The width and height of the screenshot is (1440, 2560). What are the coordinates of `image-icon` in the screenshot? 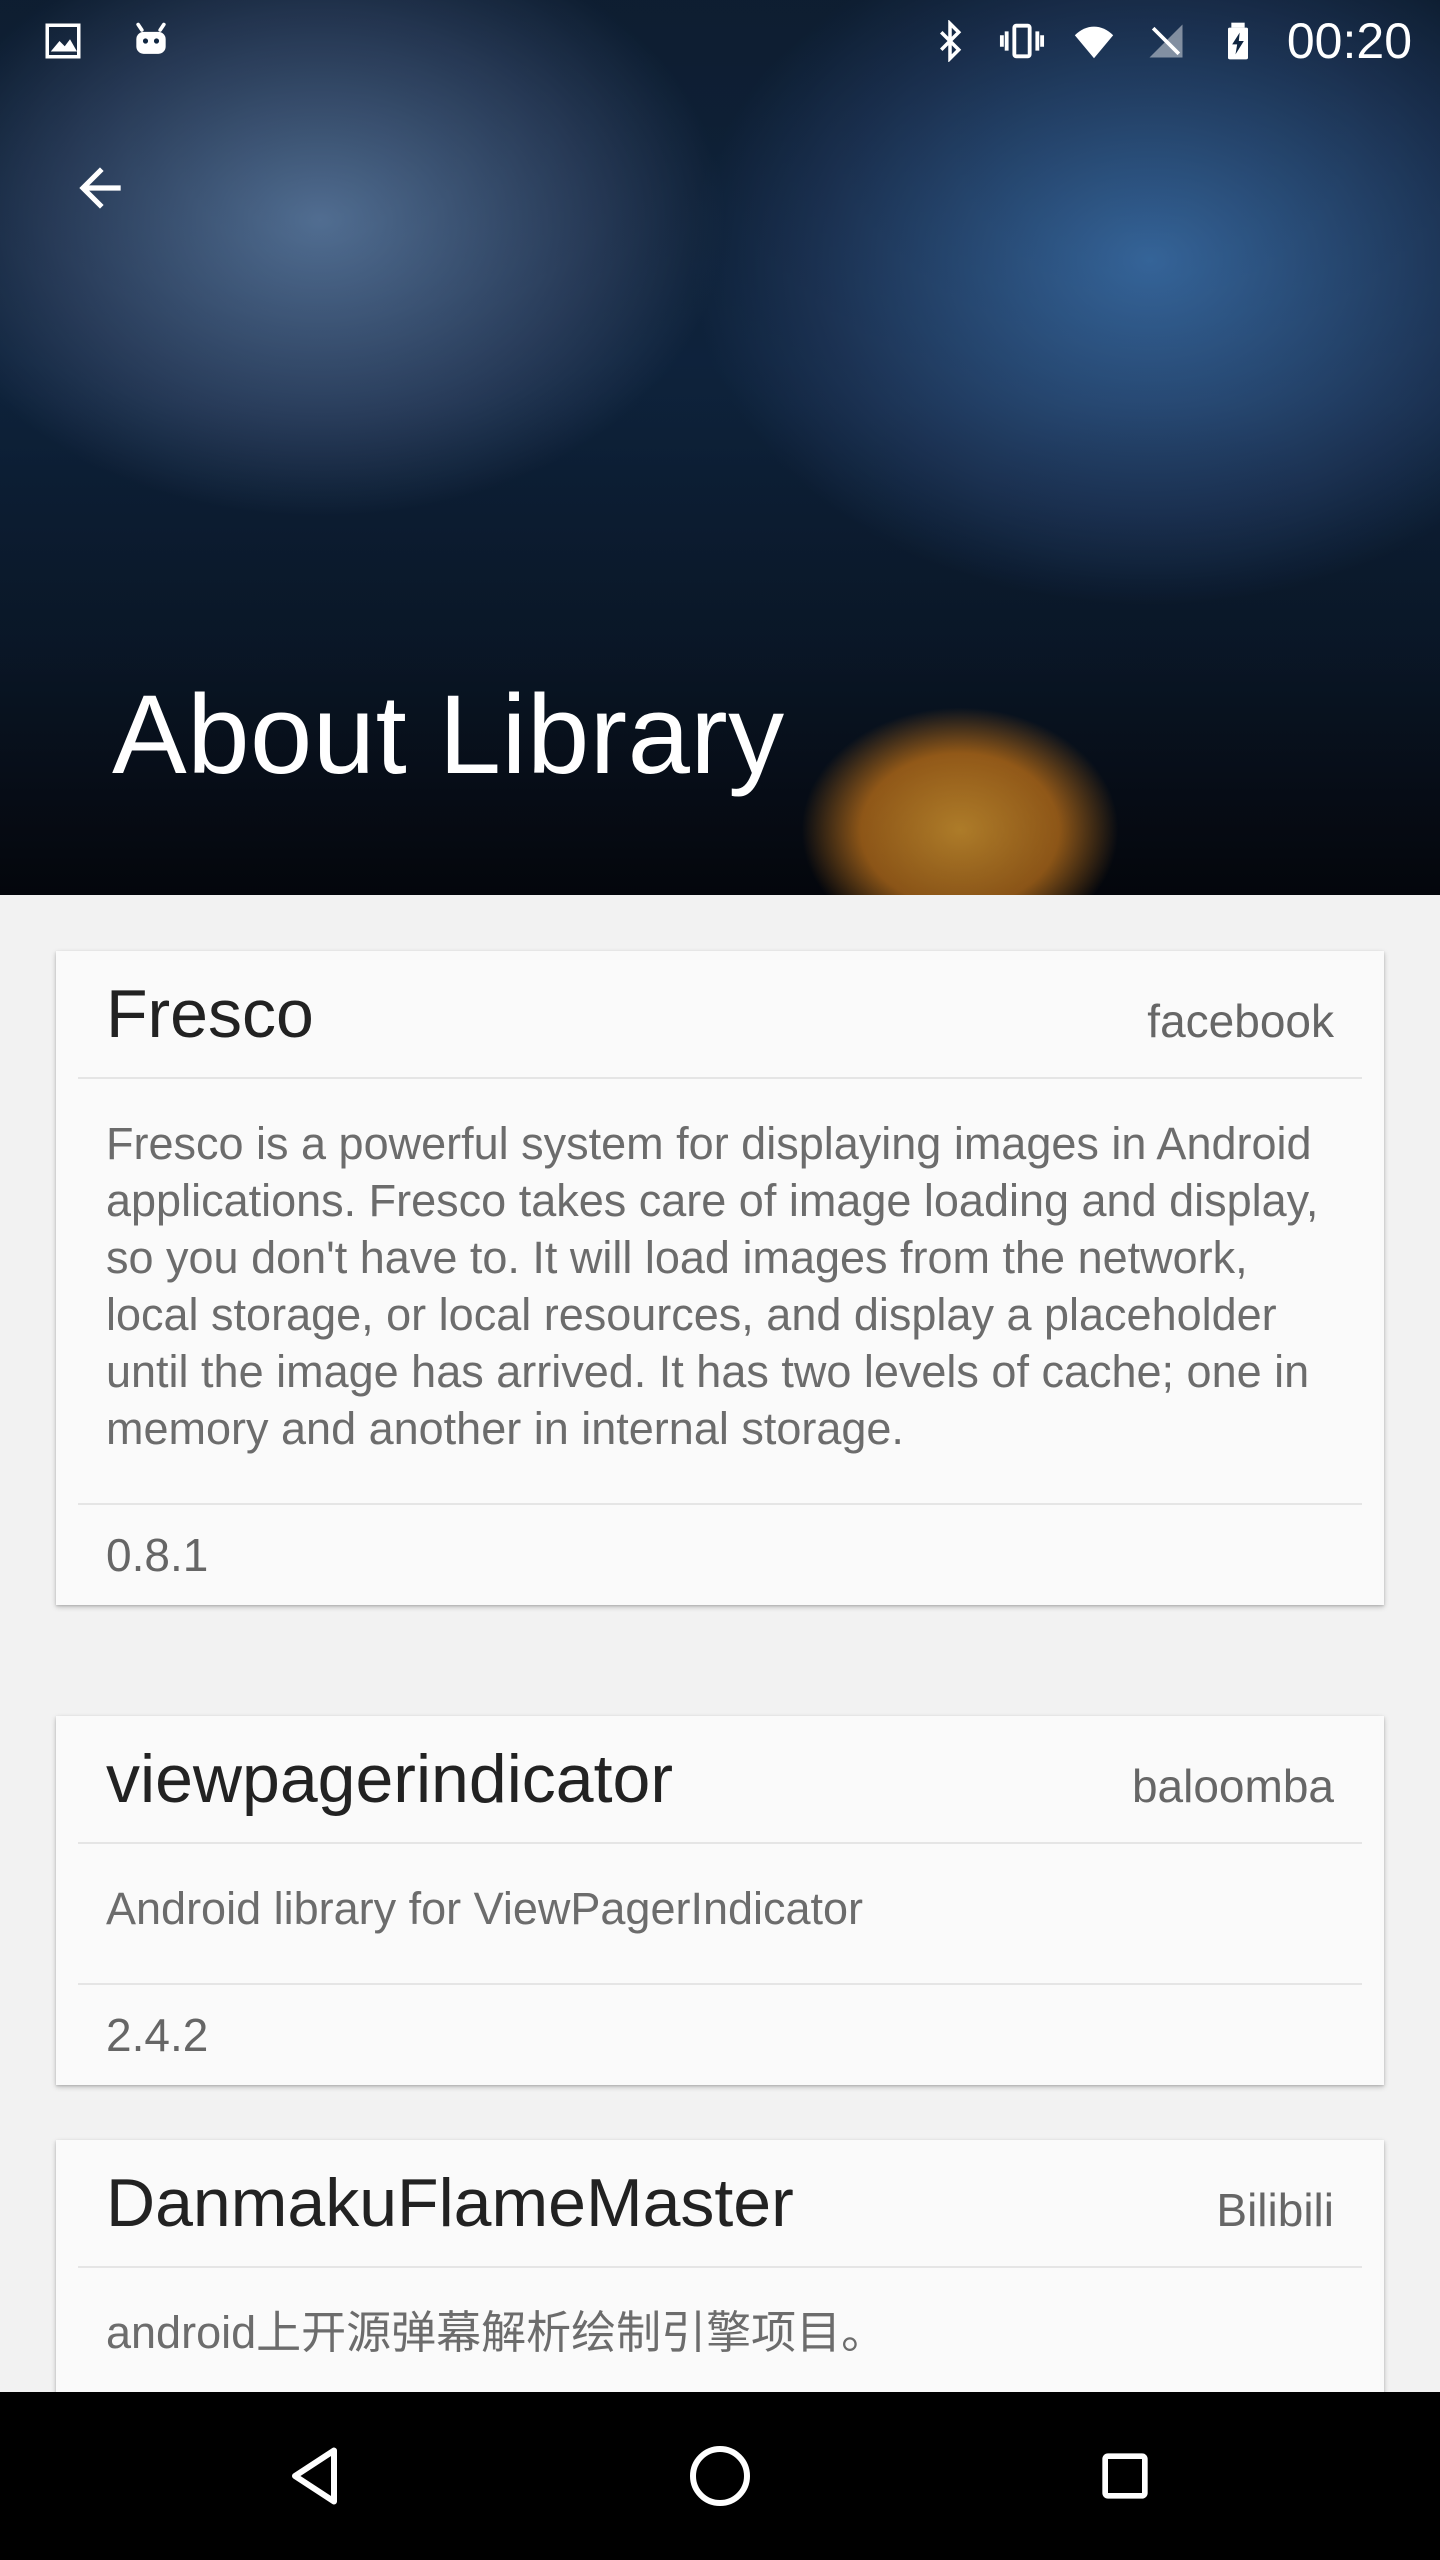 It's located at (63, 41).